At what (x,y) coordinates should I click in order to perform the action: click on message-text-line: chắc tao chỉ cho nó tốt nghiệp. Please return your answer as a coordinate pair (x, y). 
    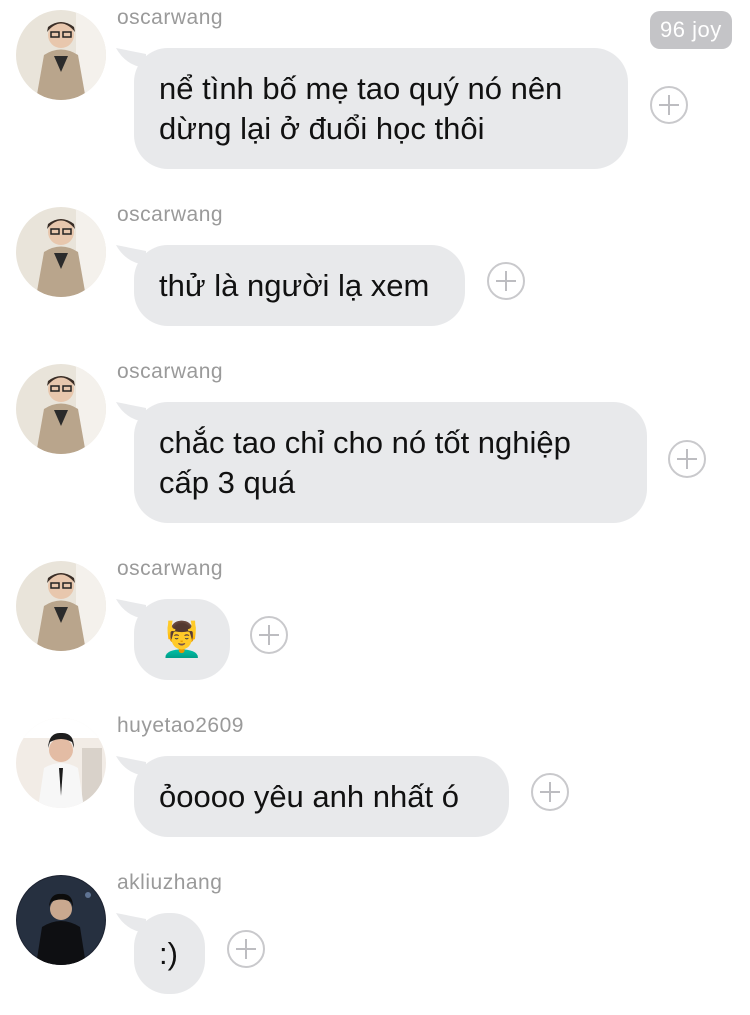
    Looking at the image, I should click on (365, 442).